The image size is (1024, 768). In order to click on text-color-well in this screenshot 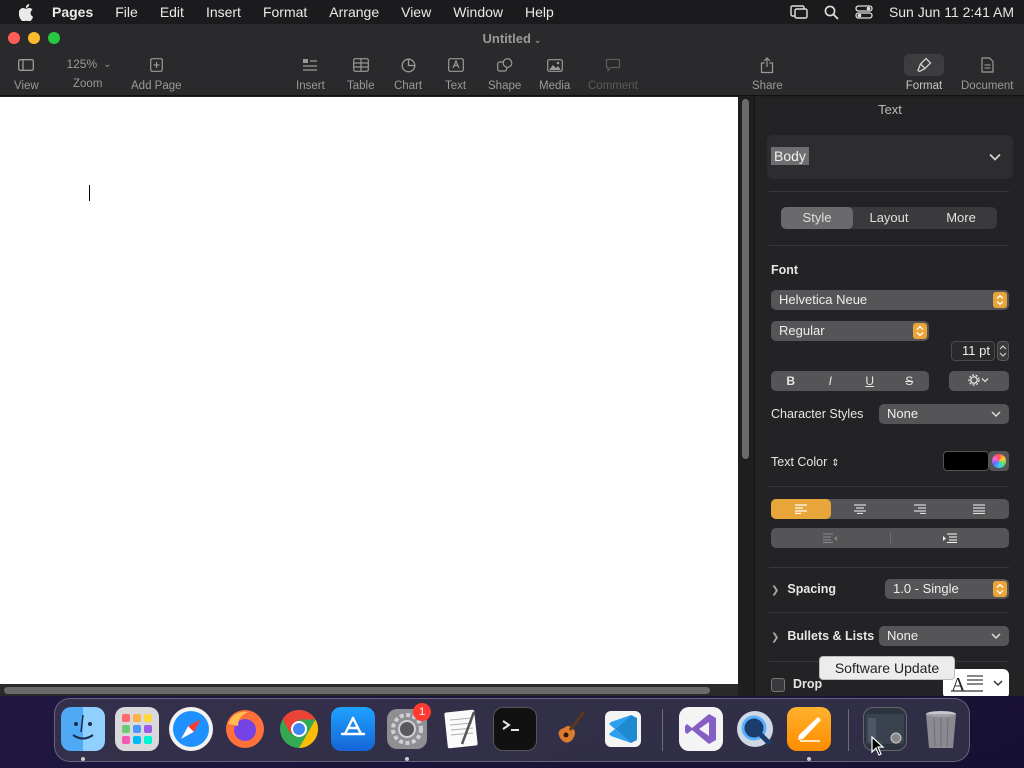, I will do `click(966, 461)`.